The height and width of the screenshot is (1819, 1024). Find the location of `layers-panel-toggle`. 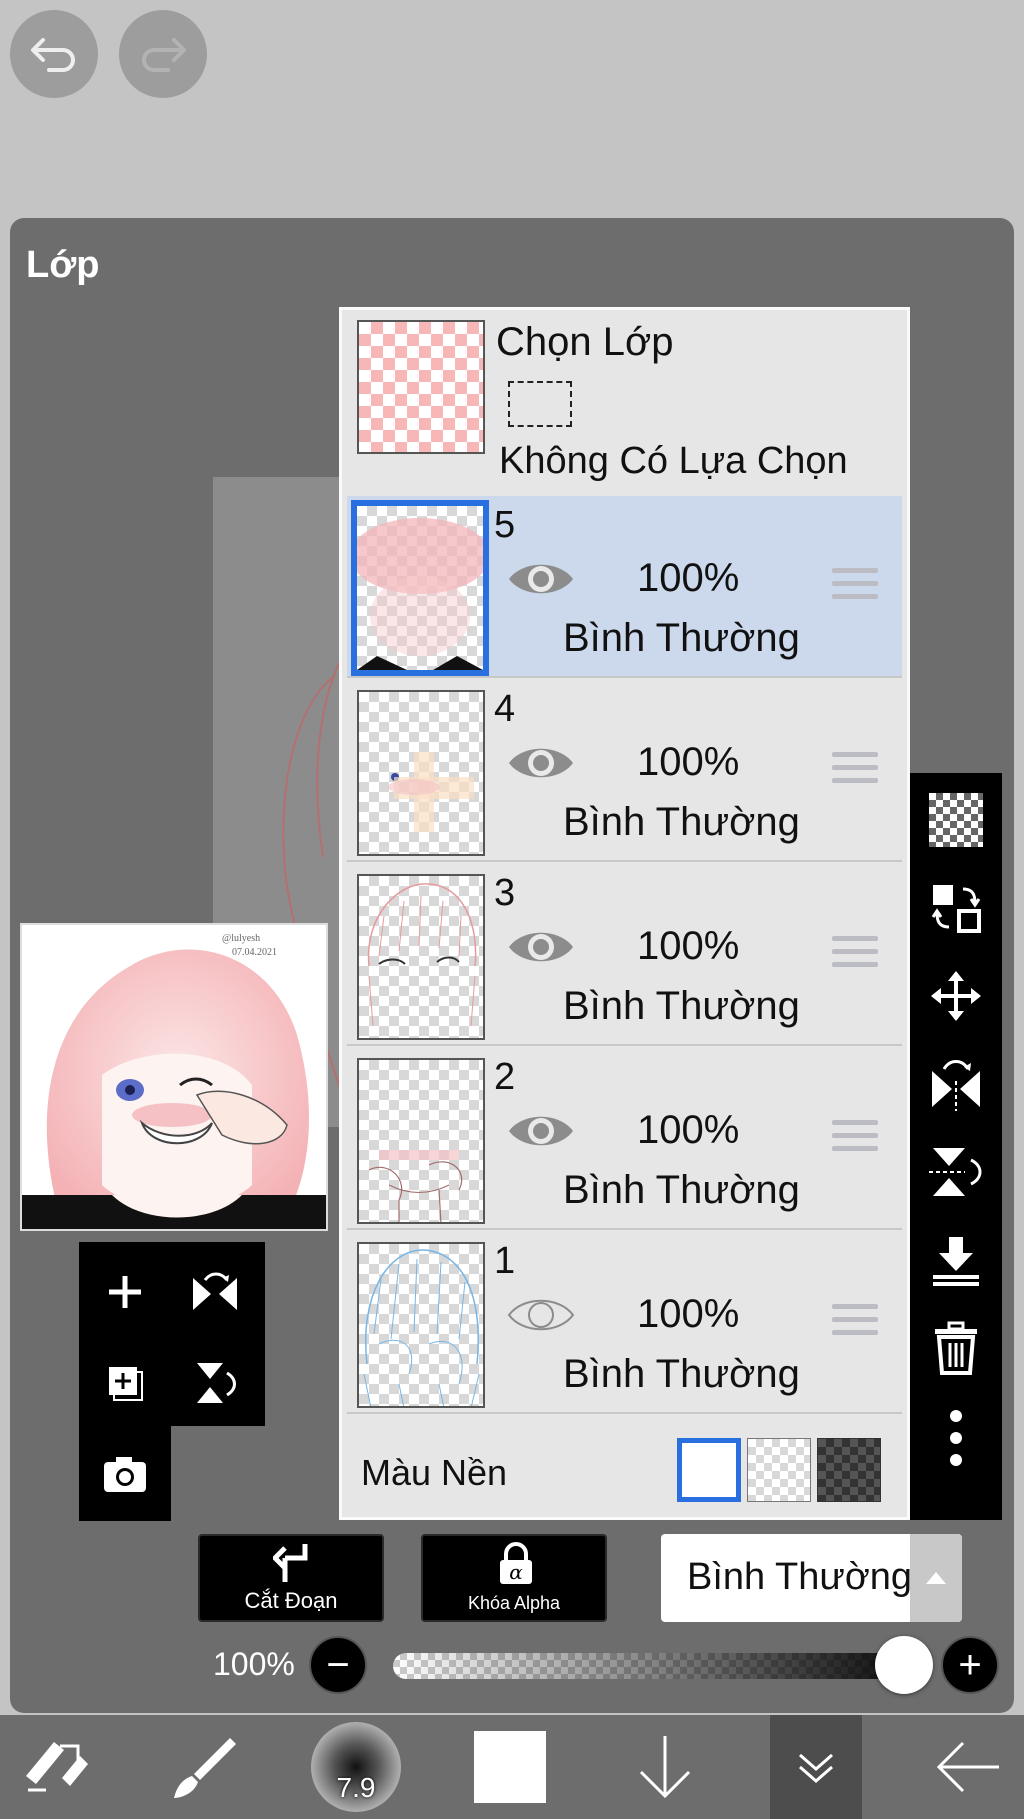

layers-panel-toggle is located at coordinates (816, 1767).